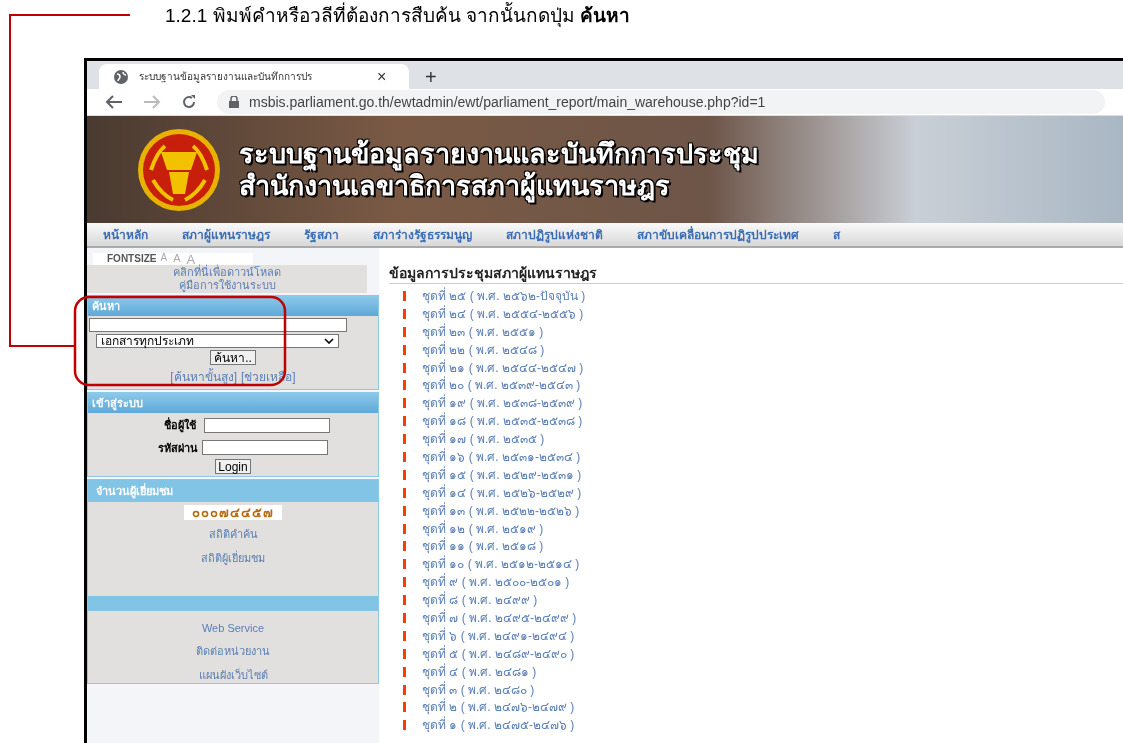 Image resolution: width=1123 pixels, height=743 pixels. I want to click on session-link: ชุดที่ ๒๔ ( พ.ศ. ๒๕๕๔-๒๕๕๖ ), so click(503, 313).